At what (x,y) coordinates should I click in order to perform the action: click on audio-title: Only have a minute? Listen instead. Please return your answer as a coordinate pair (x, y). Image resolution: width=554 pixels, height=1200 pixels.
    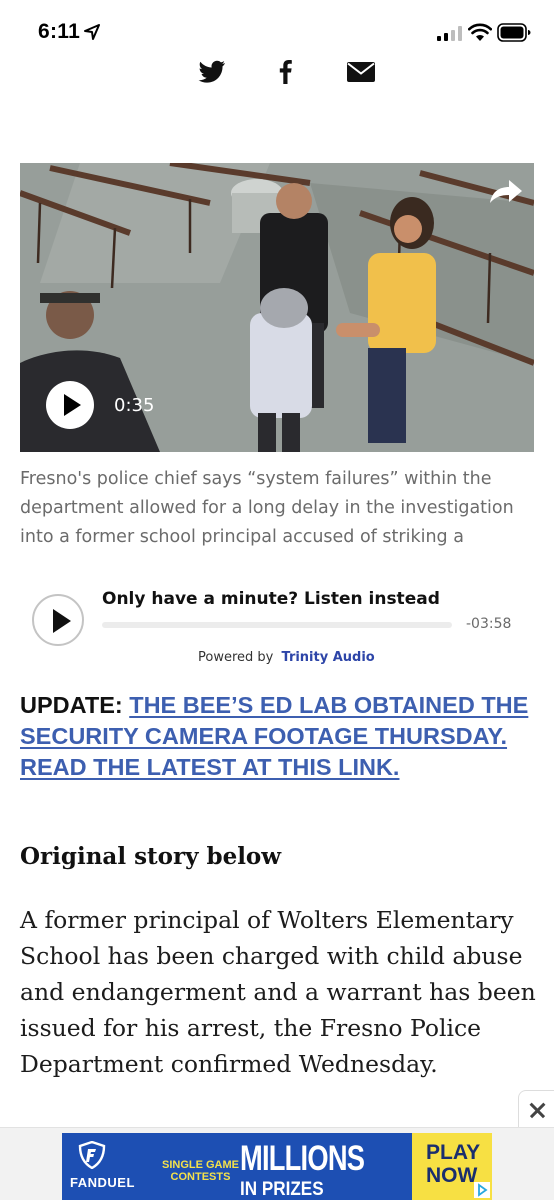
    Looking at the image, I should click on (271, 599).